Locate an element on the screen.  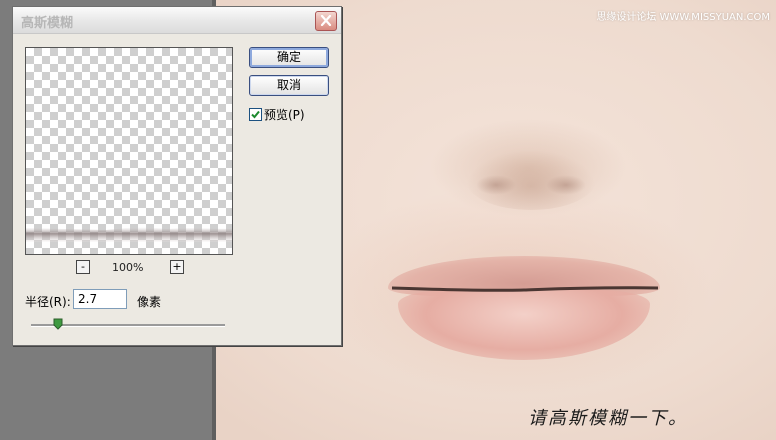
close-icon is located at coordinates (326, 20).